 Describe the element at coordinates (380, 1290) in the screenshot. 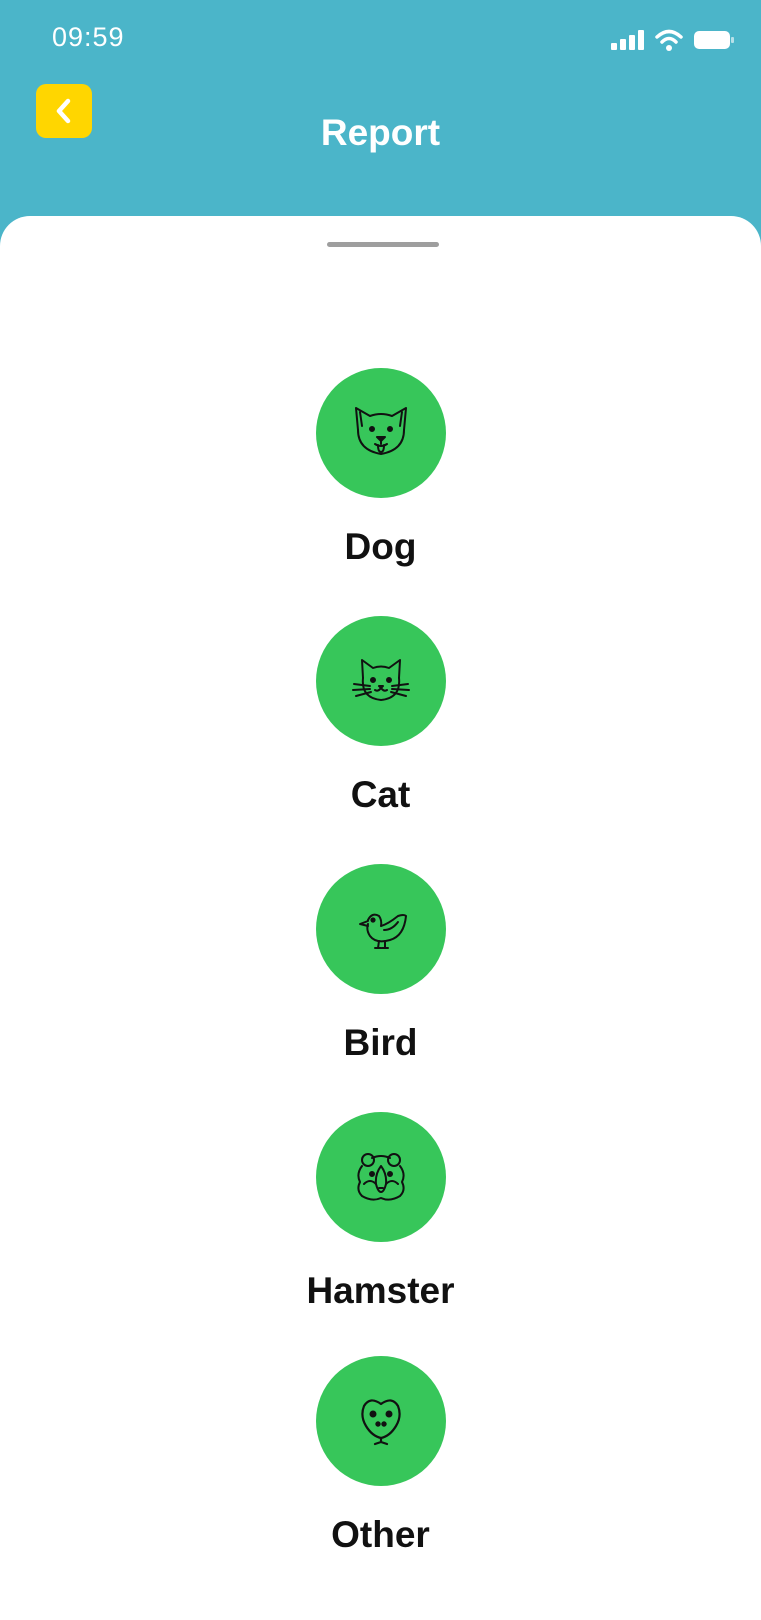

I see `pet-label: Hamster` at that location.